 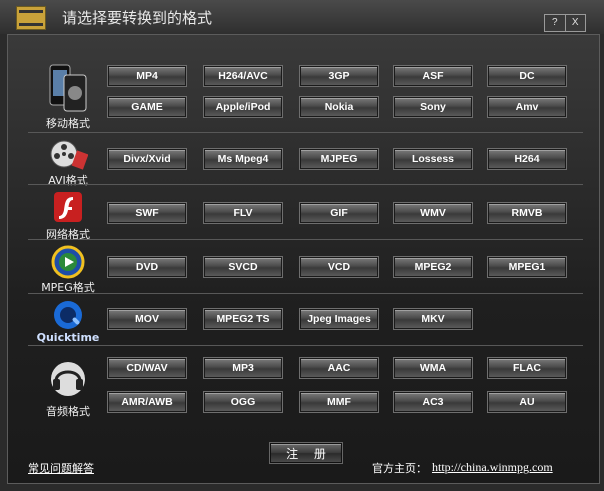 What do you see at coordinates (68, 379) in the screenshot?
I see `headphones-icon` at bounding box center [68, 379].